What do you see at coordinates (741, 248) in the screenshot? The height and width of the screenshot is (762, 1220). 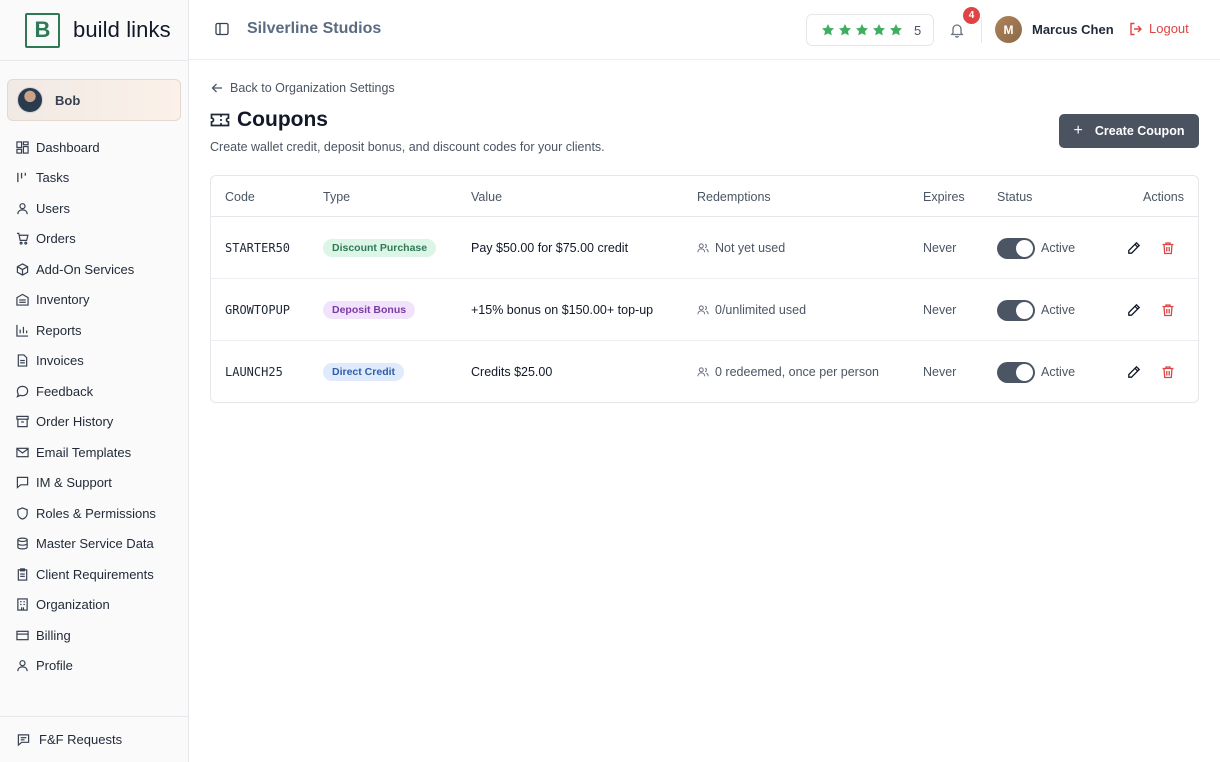 I see `redemptions-cell: Not yet used` at bounding box center [741, 248].